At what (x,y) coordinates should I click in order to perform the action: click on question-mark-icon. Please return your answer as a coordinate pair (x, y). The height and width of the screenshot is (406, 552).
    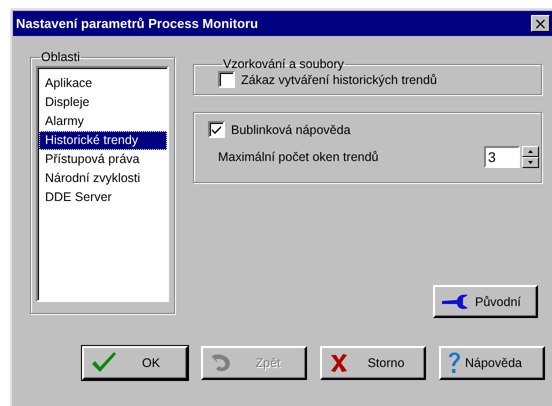
    Looking at the image, I should click on (454, 363).